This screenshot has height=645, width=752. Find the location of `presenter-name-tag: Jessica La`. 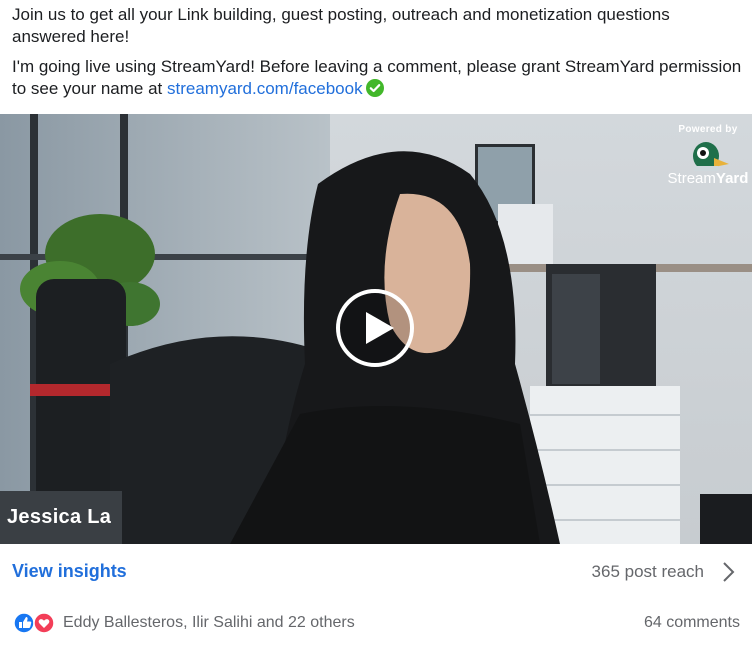

presenter-name-tag: Jessica La is located at coordinates (61, 517).